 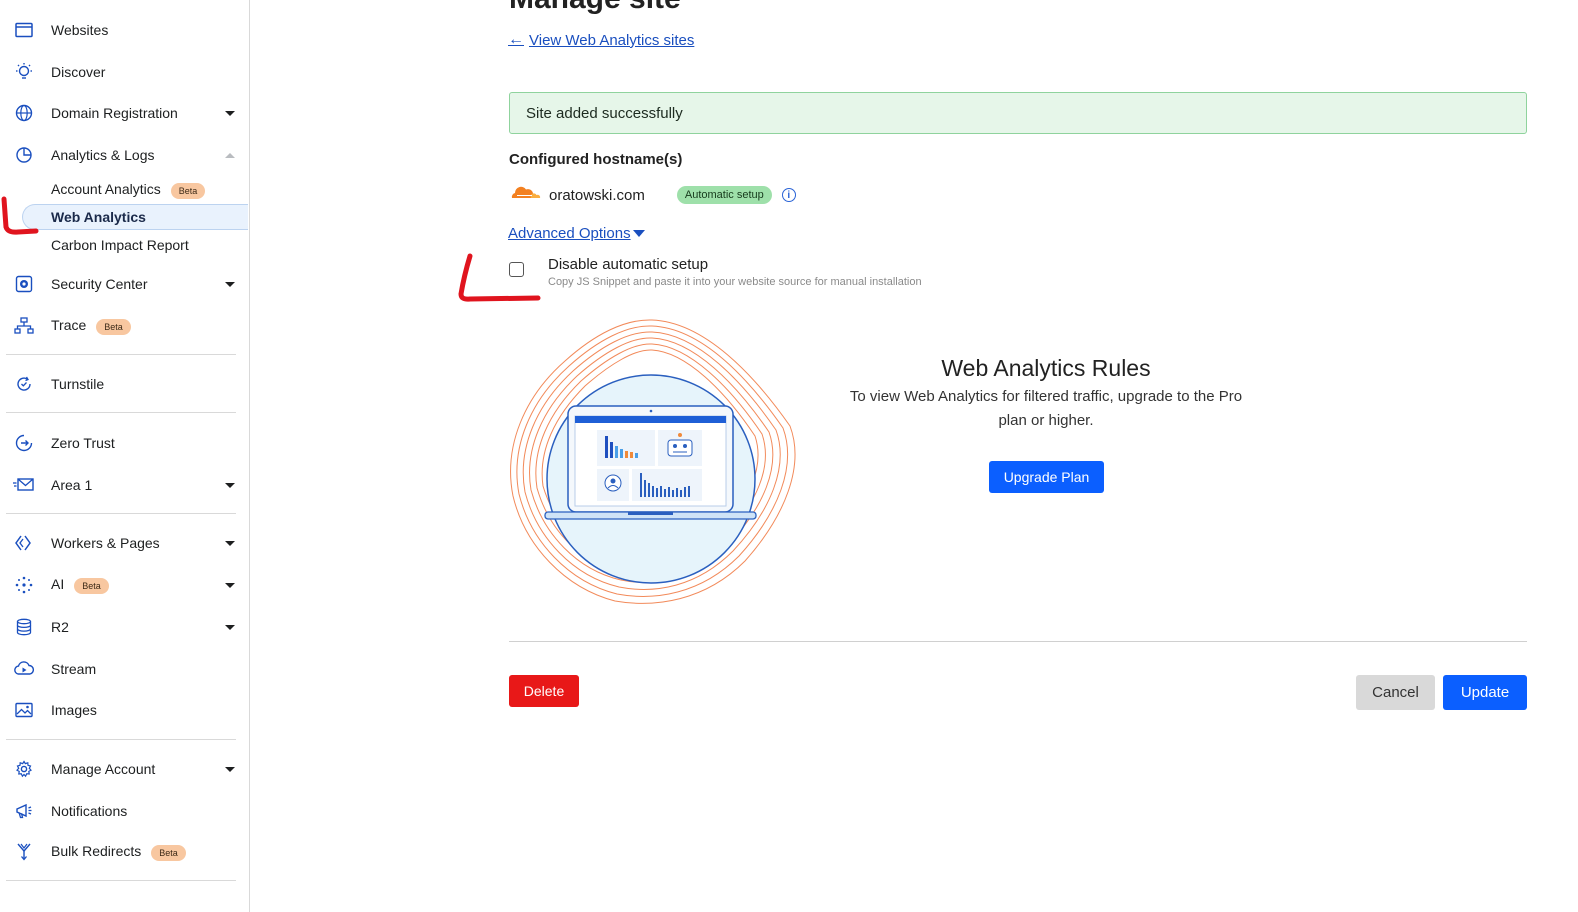 I want to click on sidebar-item-workers-pages: Workers & Pages, so click(x=124, y=543).